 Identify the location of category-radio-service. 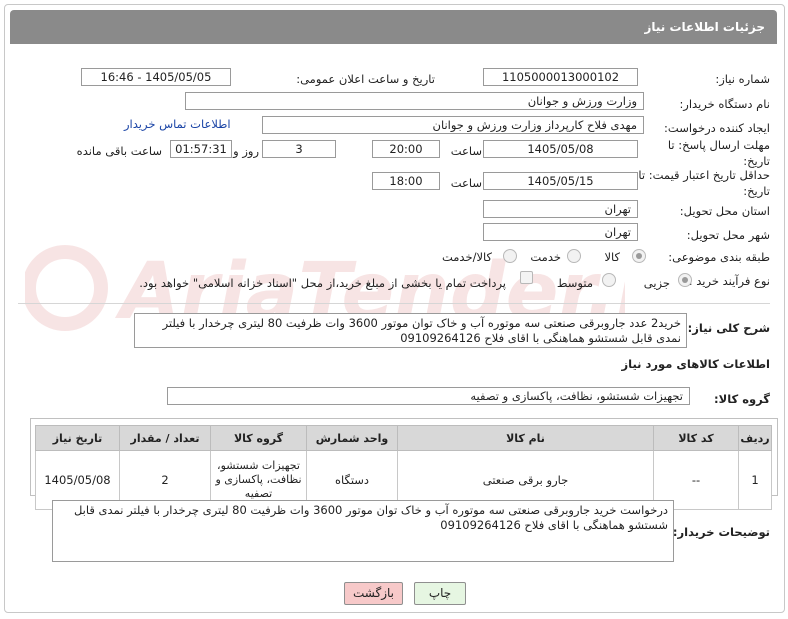
(574, 256).